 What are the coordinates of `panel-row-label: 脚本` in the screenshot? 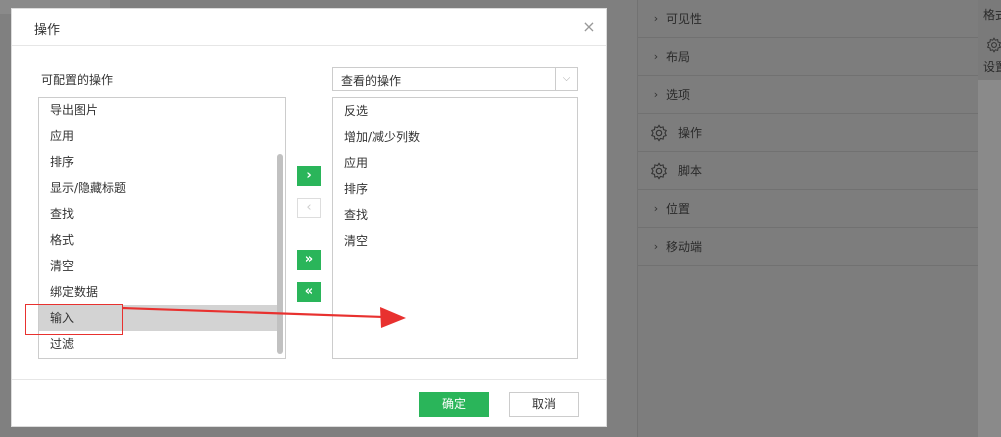 It's located at (690, 171).